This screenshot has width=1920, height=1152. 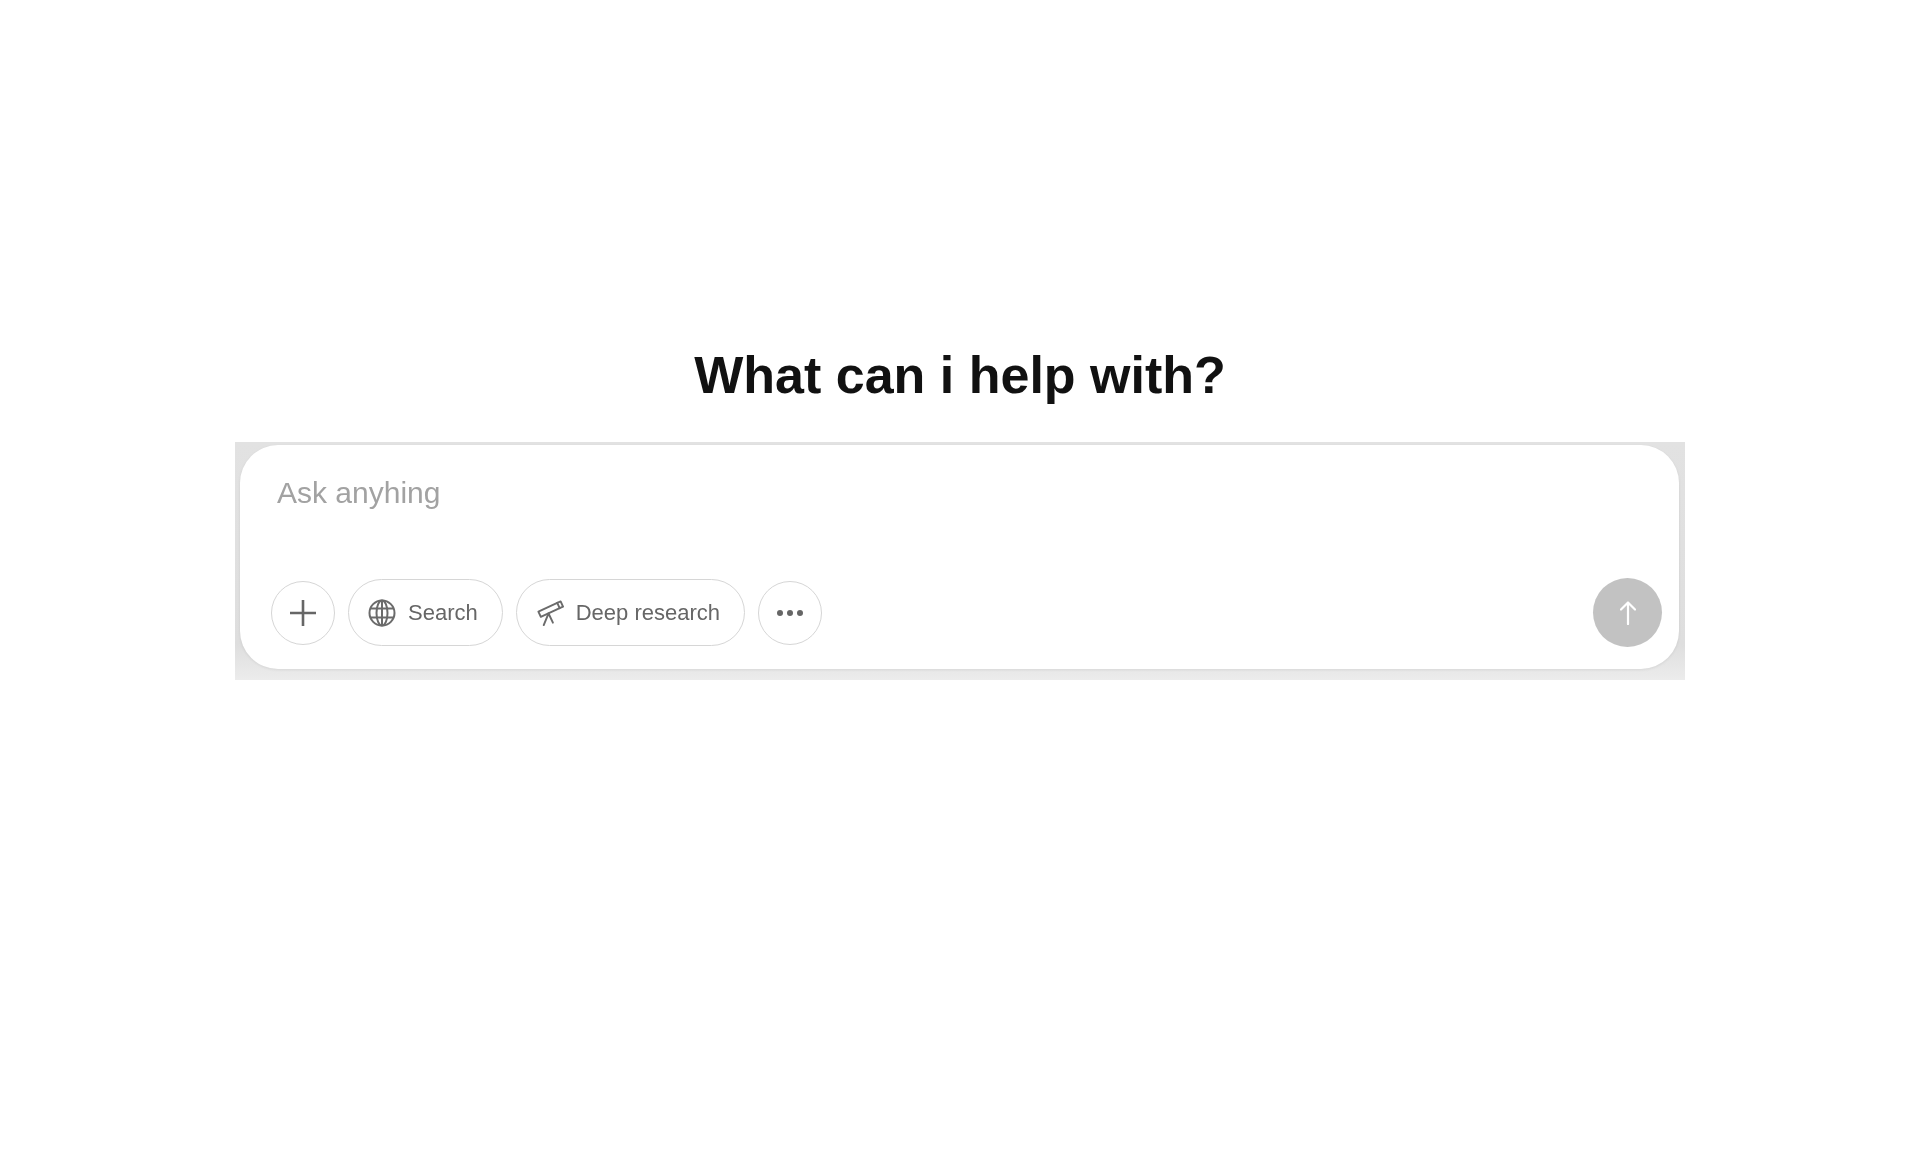 I want to click on plus-icon, so click(x=303, y=612).